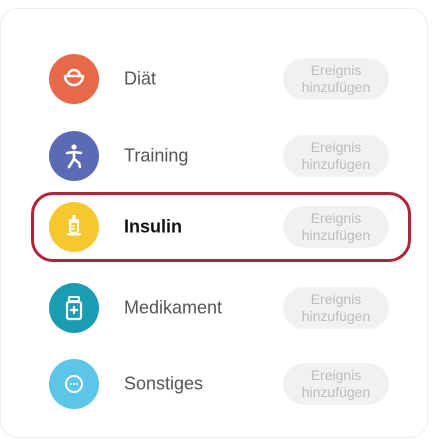 This screenshot has height=441, width=432. I want to click on syringe-icon, so click(74, 227).